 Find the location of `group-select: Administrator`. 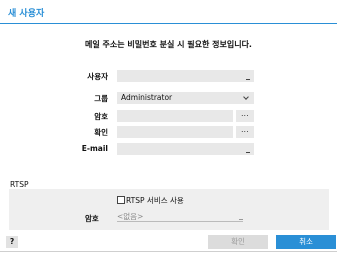

group-select: Administrator is located at coordinates (185, 98).